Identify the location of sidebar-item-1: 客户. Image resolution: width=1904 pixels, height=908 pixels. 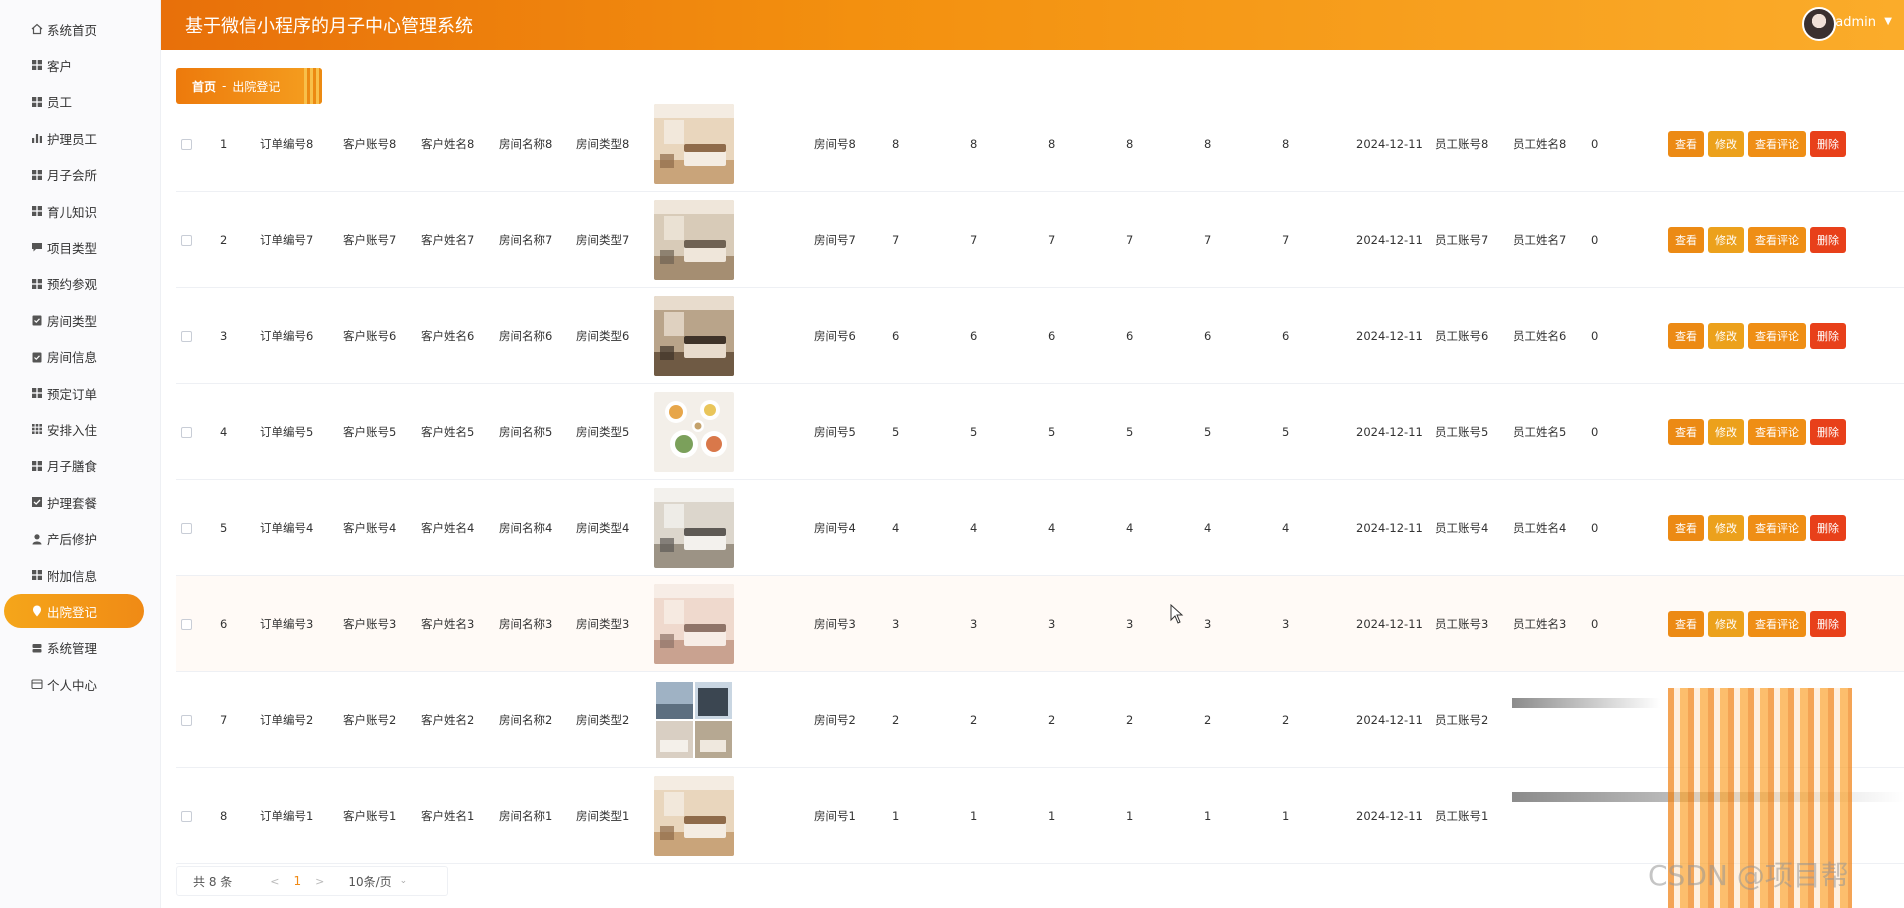
(74, 65).